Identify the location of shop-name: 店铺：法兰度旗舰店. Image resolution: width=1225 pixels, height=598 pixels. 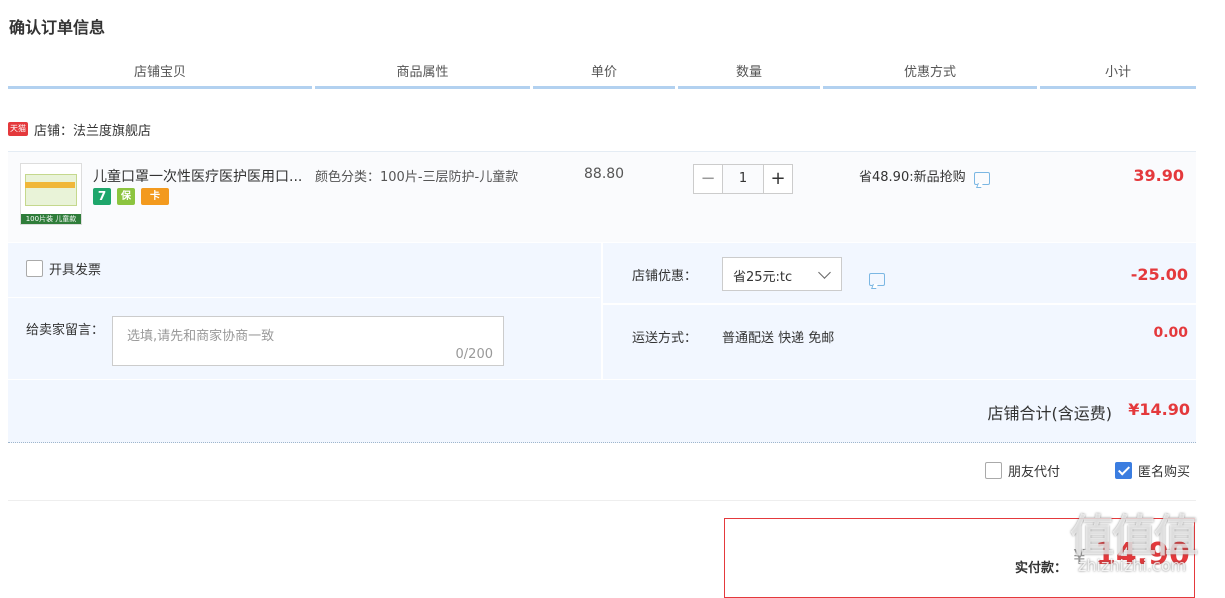
(92, 129).